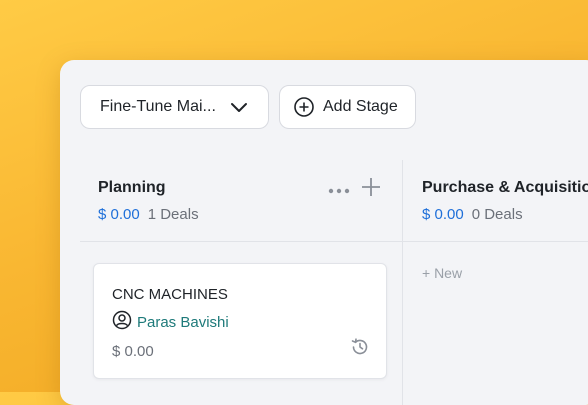 This screenshot has width=588, height=405. What do you see at coordinates (360, 349) in the screenshot?
I see `history-icon` at bounding box center [360, 349].